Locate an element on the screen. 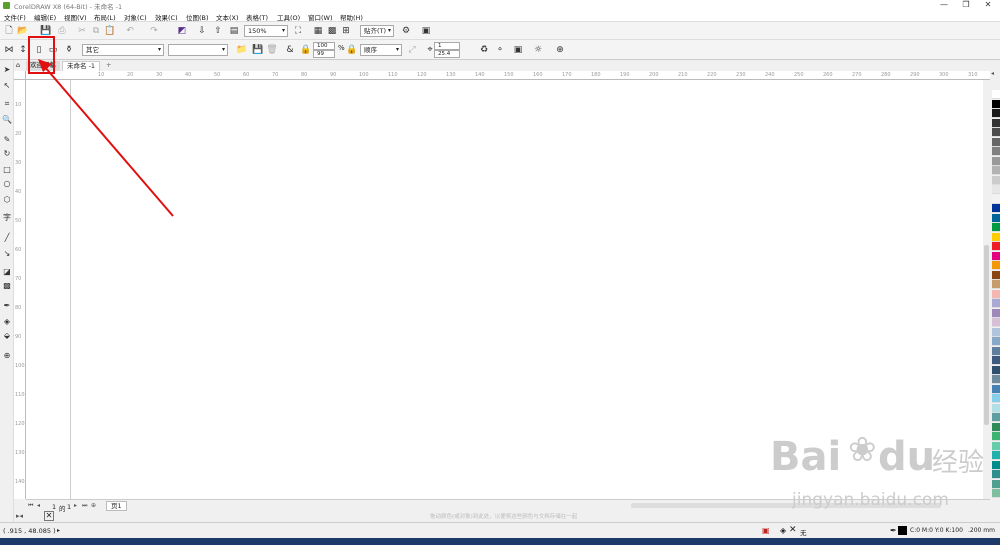 Image resolution: width=1000 pixels, height=545 pixels. page-tab: 页1 is located at coordinates (116, 506).